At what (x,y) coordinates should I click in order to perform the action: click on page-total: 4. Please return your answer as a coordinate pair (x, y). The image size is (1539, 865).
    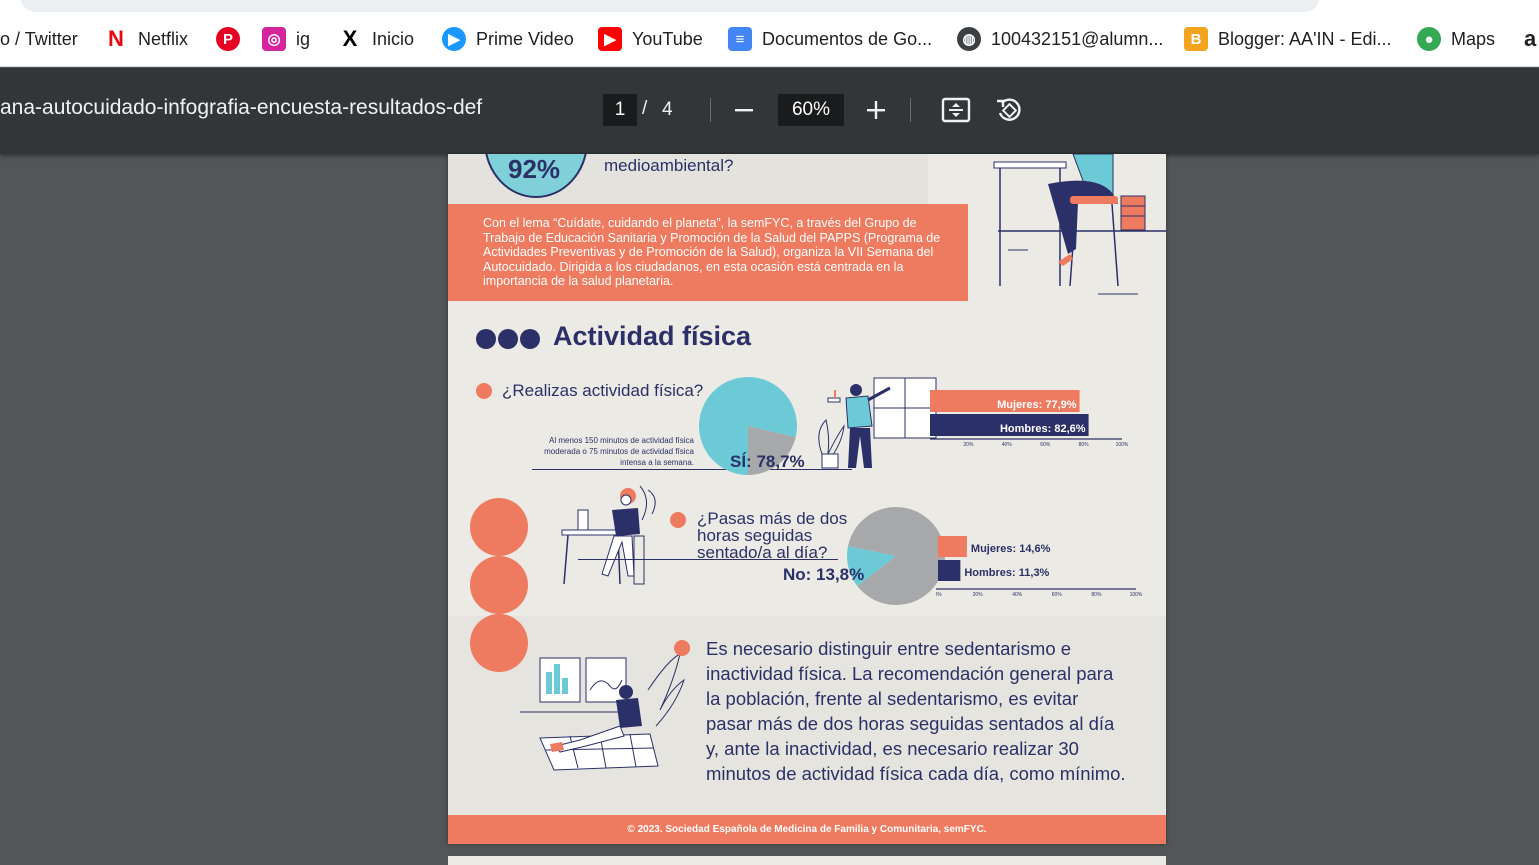
    Looking at the image, I should click on (667, 109).